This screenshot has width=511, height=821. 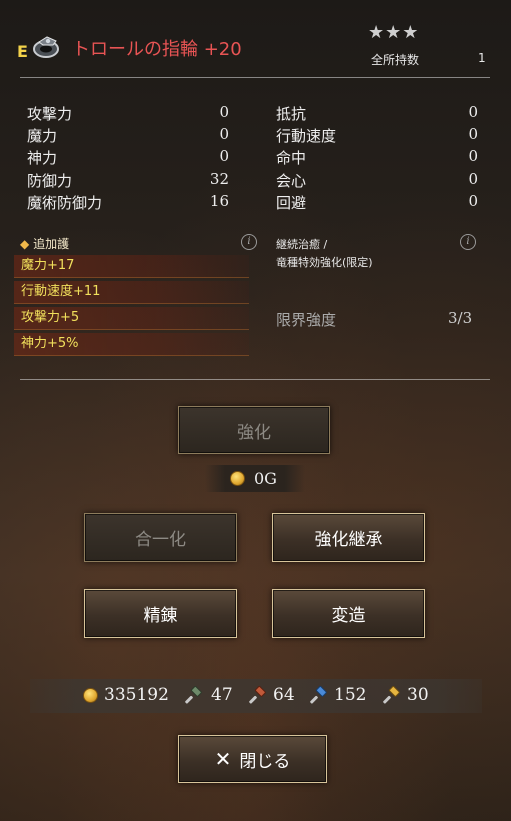 I want to click on stat-label-magic-defense: 魔術防御力, so click(x=65, y=203).